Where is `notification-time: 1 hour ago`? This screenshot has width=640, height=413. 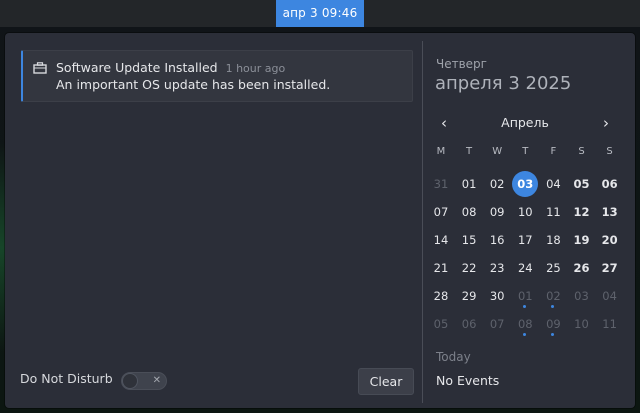 notification-time: 1 hour ago is located at coordinates (255, 68).